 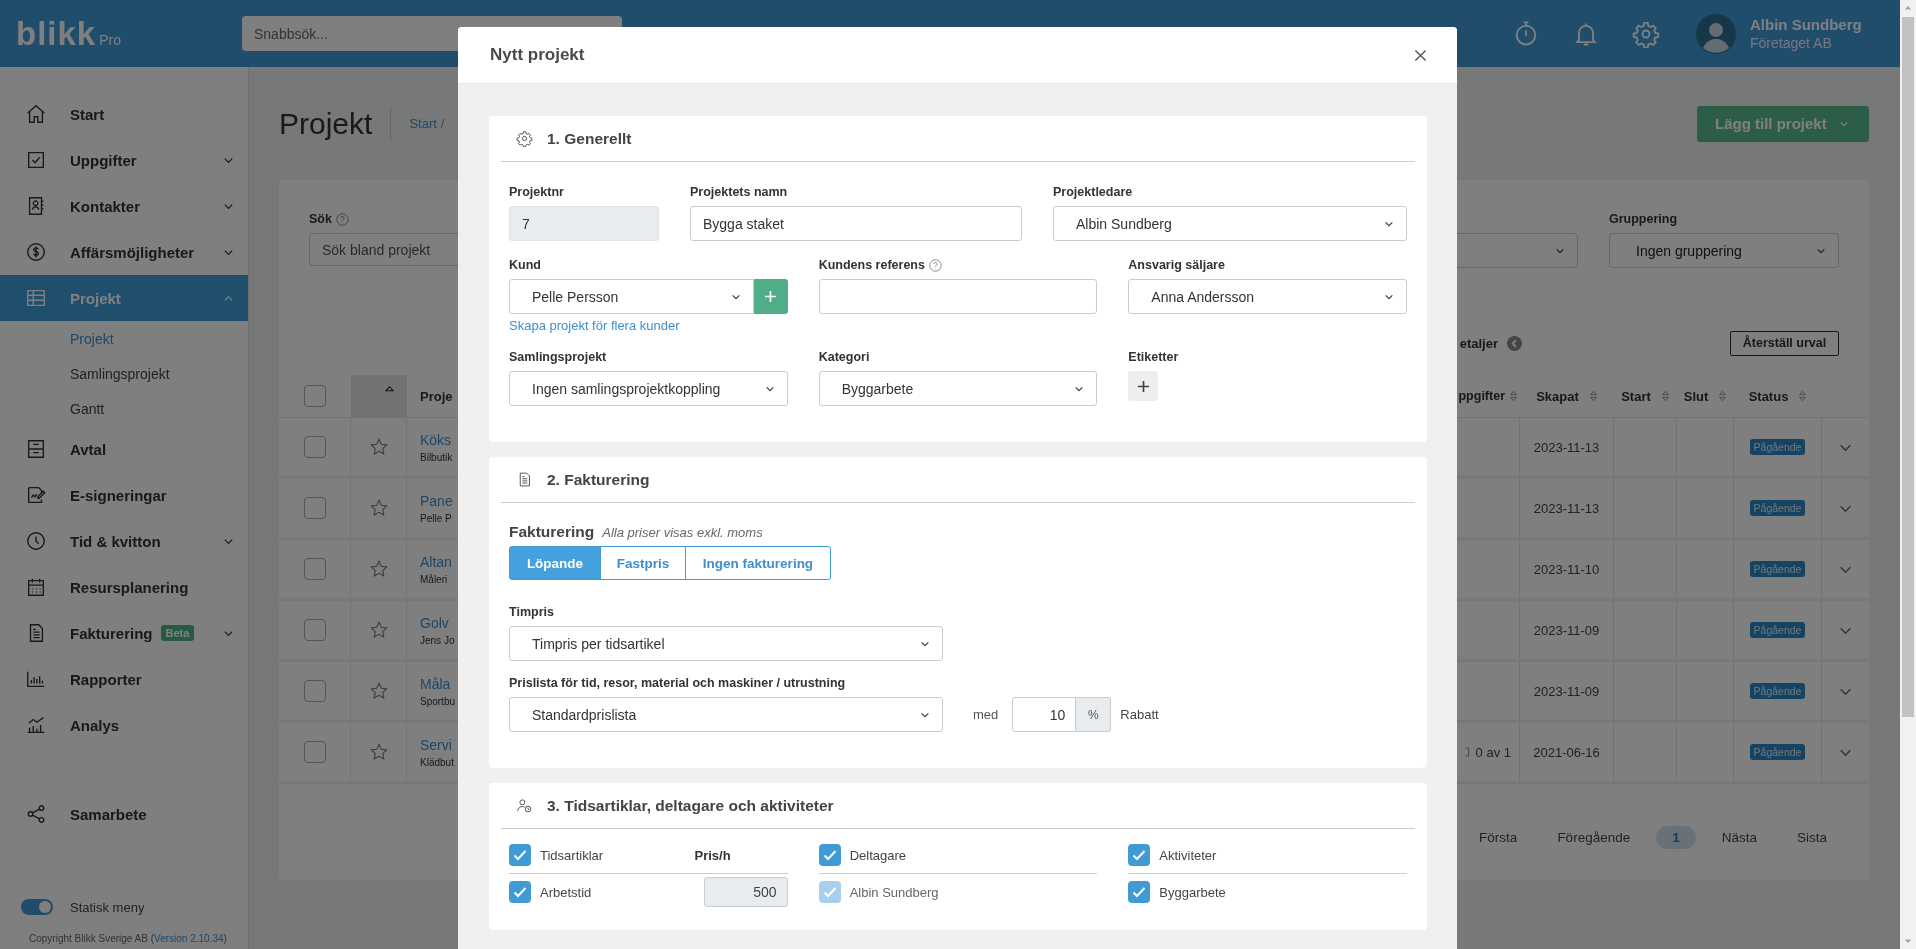 What do you see at coordinates (1791, 43) in the screenshot?
I see `company-name: Företaget AB` at bounding box center [1791, 43].